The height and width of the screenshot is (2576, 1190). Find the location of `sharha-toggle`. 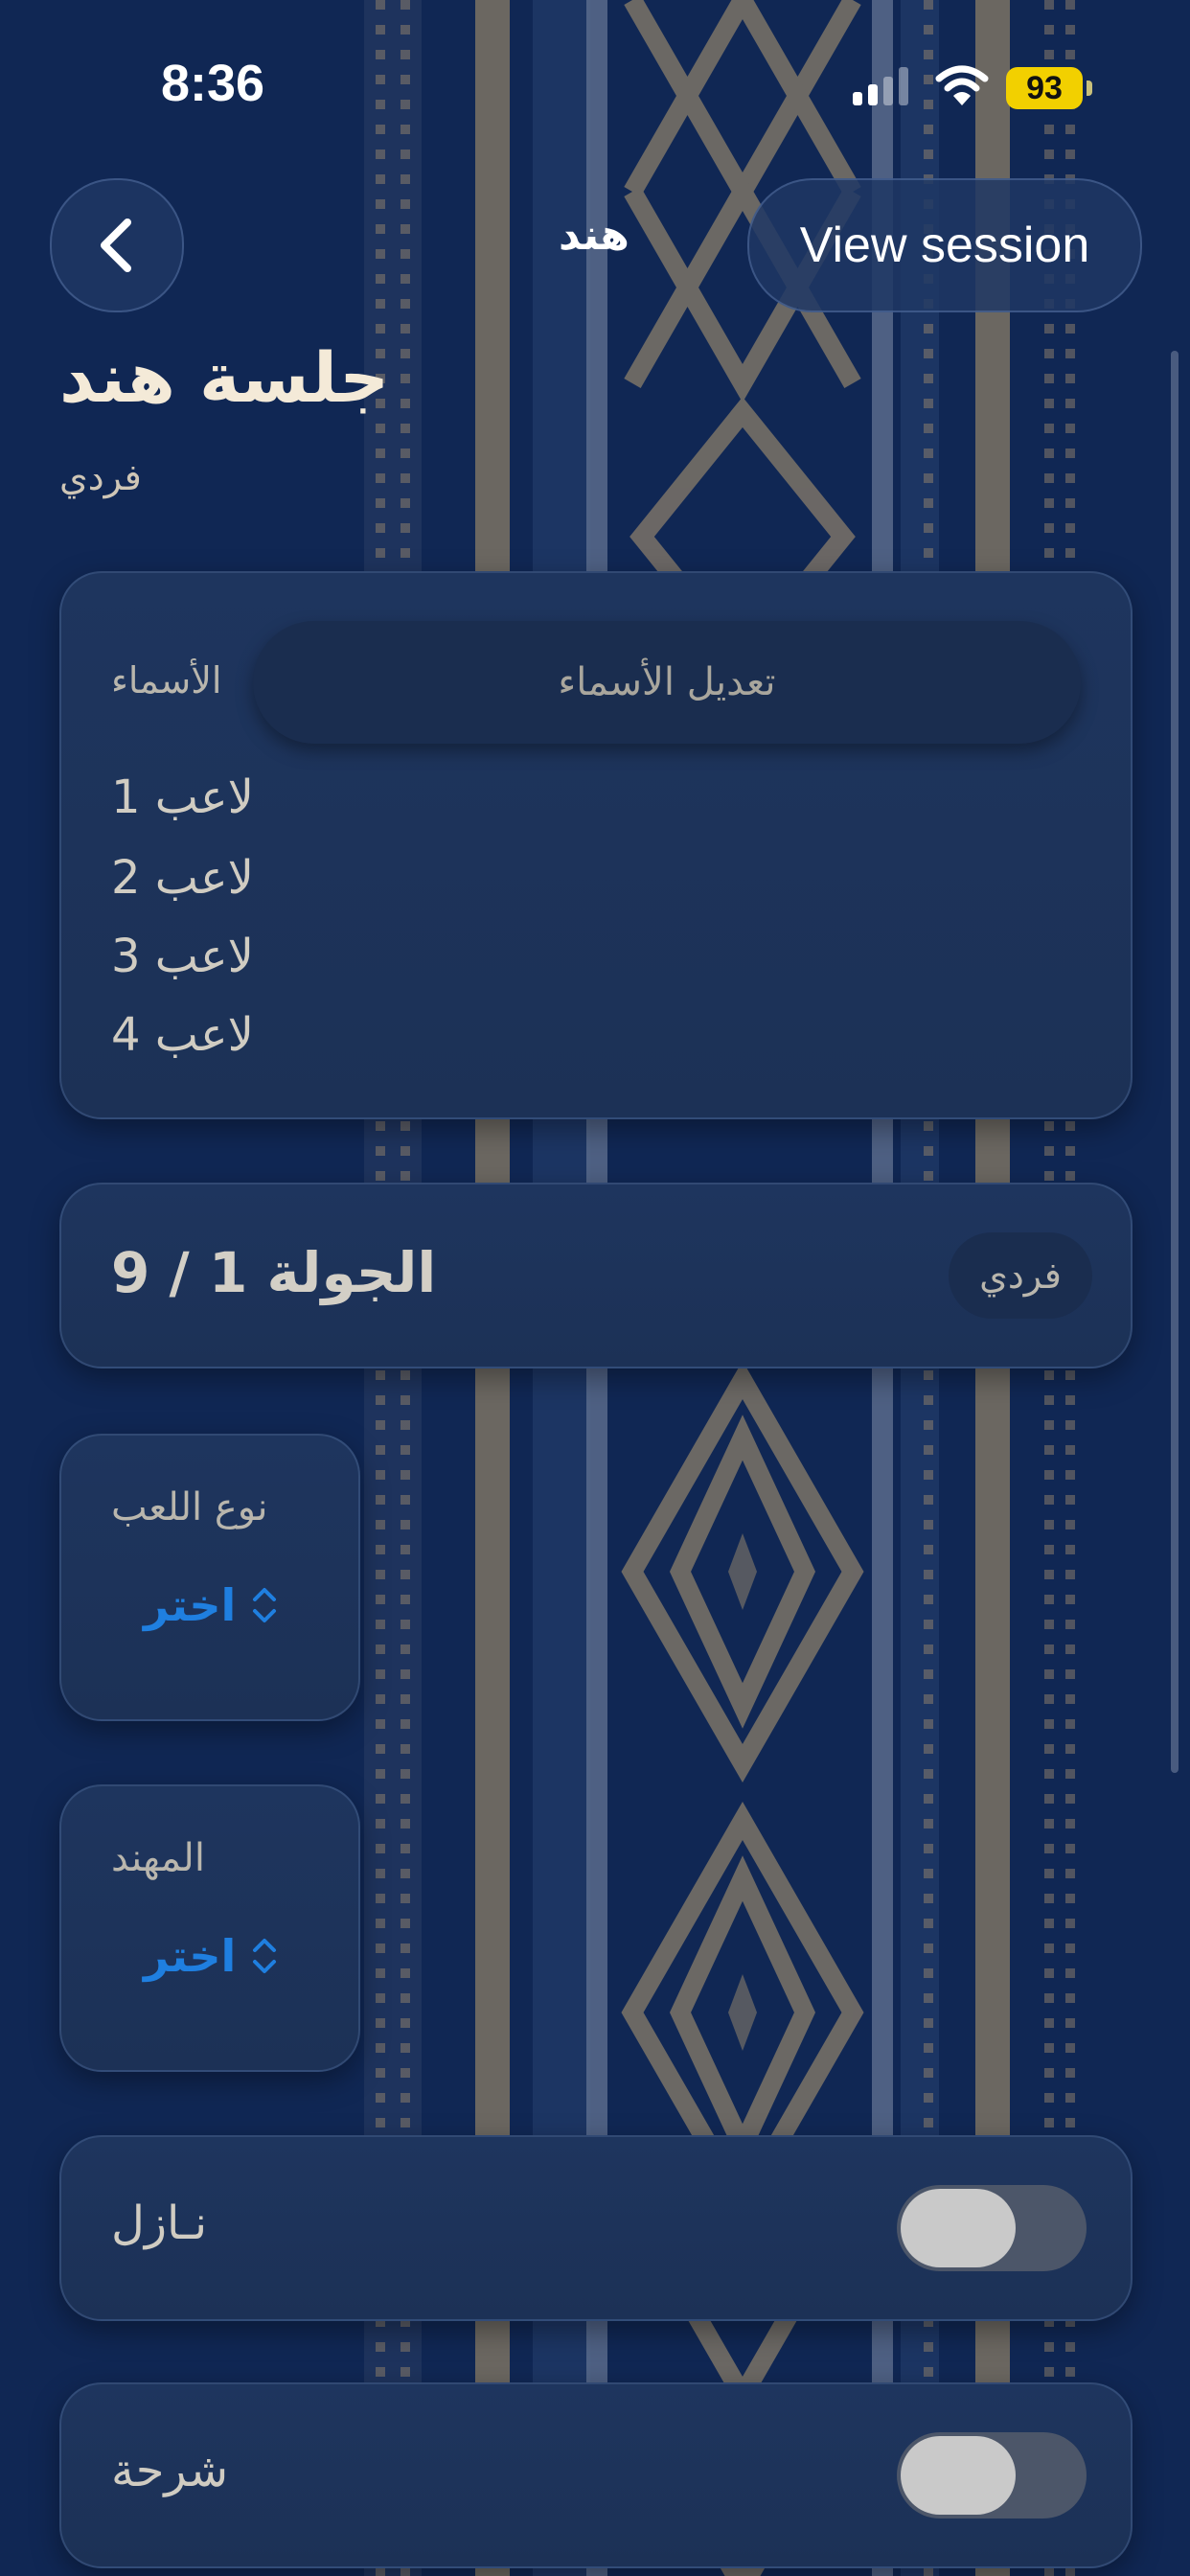

sharha-toggle is located at coordinates (992, 2475).